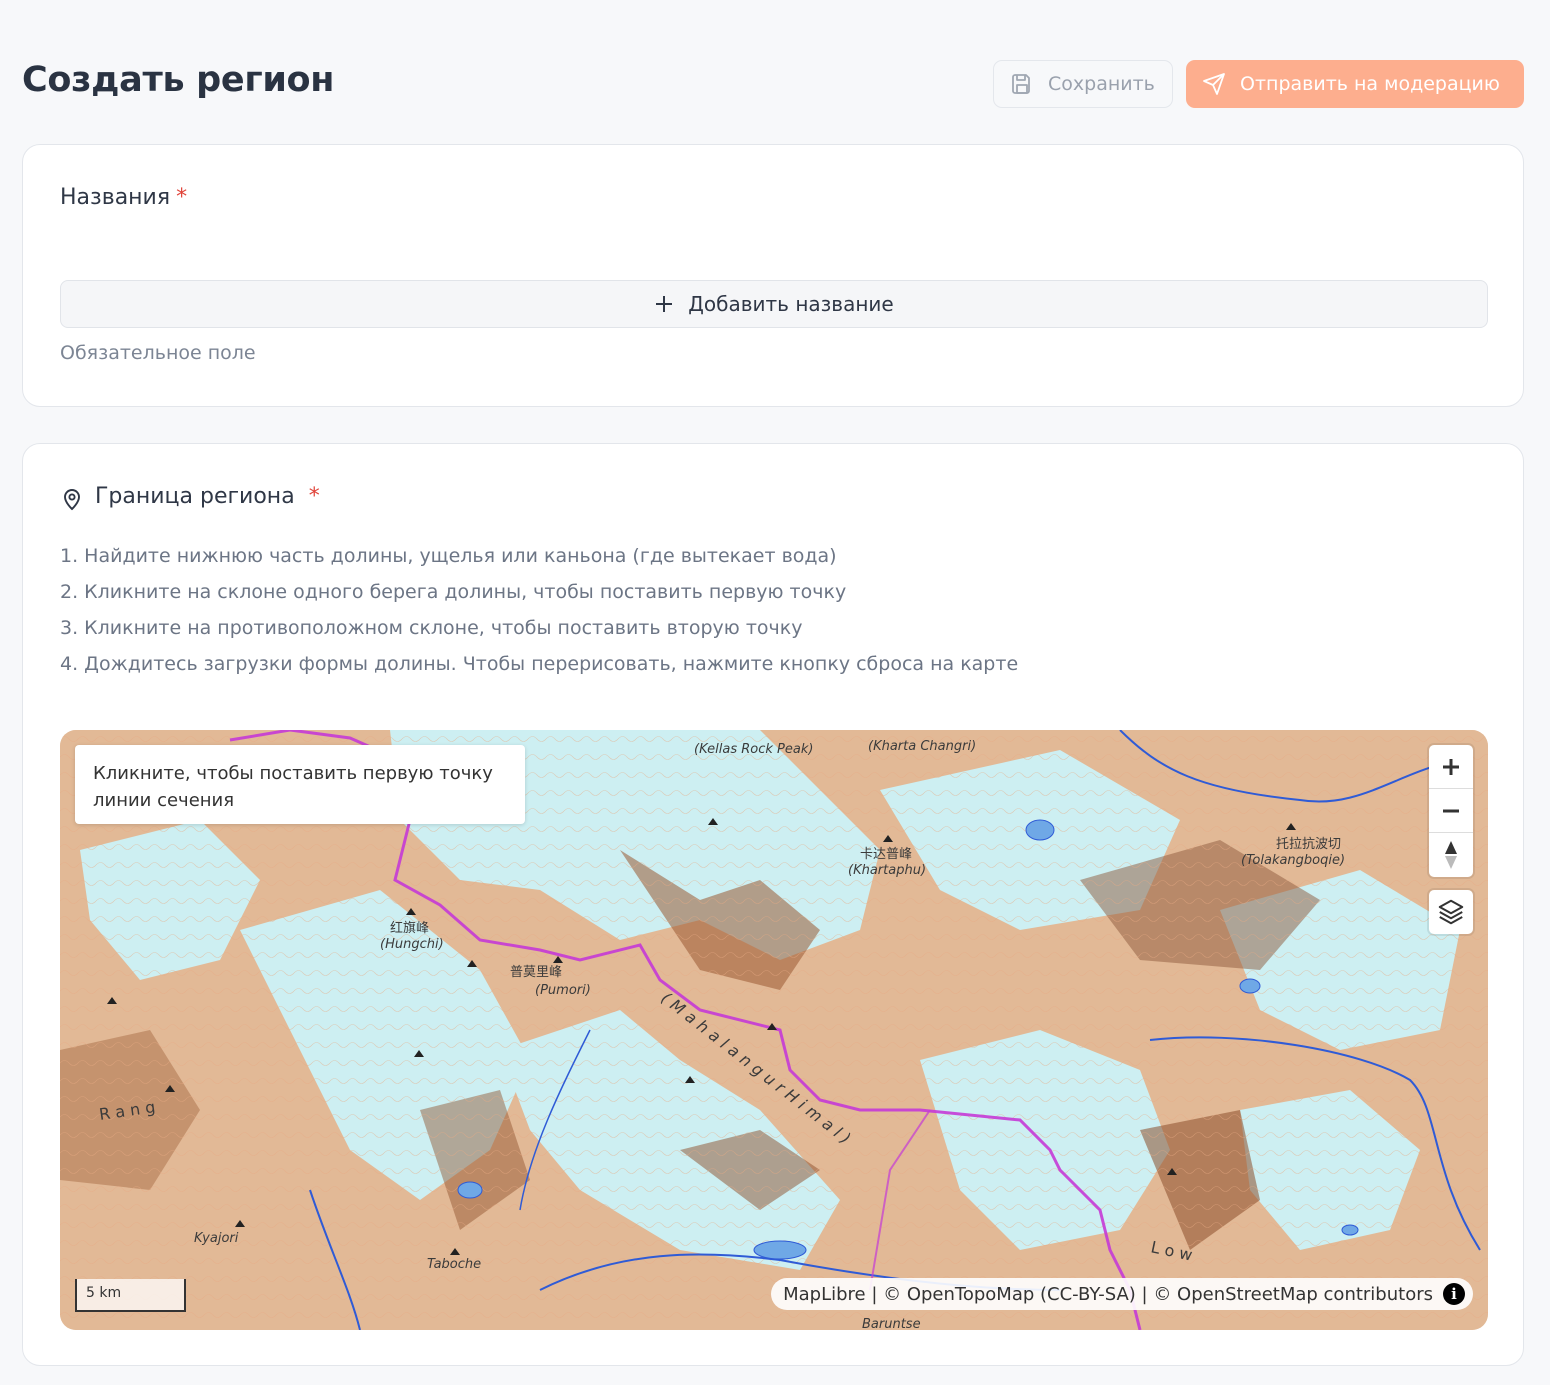 This screenshot has height=1385, width=1550. I want to click on map-label-kellas: (Kellas Rock Peak), so click(753, 749).